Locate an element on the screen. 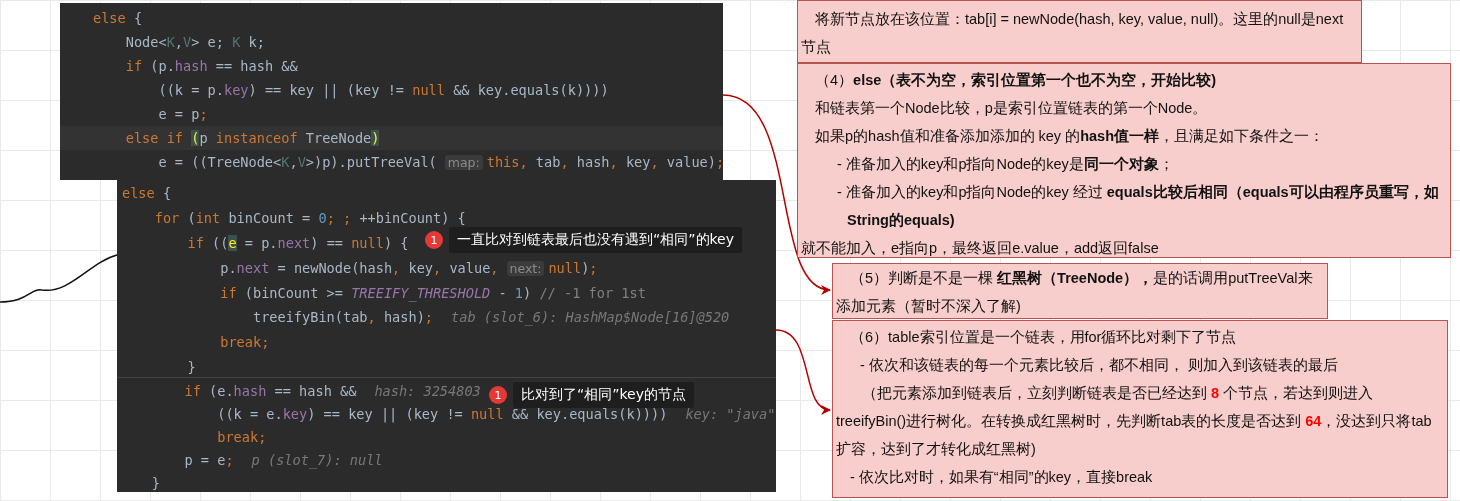 The height and width of the screenshot is (501, 1460). note-text: - 准备加入的key和p指向Node的key是同一个对象； is located at coordinates (1005, 164).